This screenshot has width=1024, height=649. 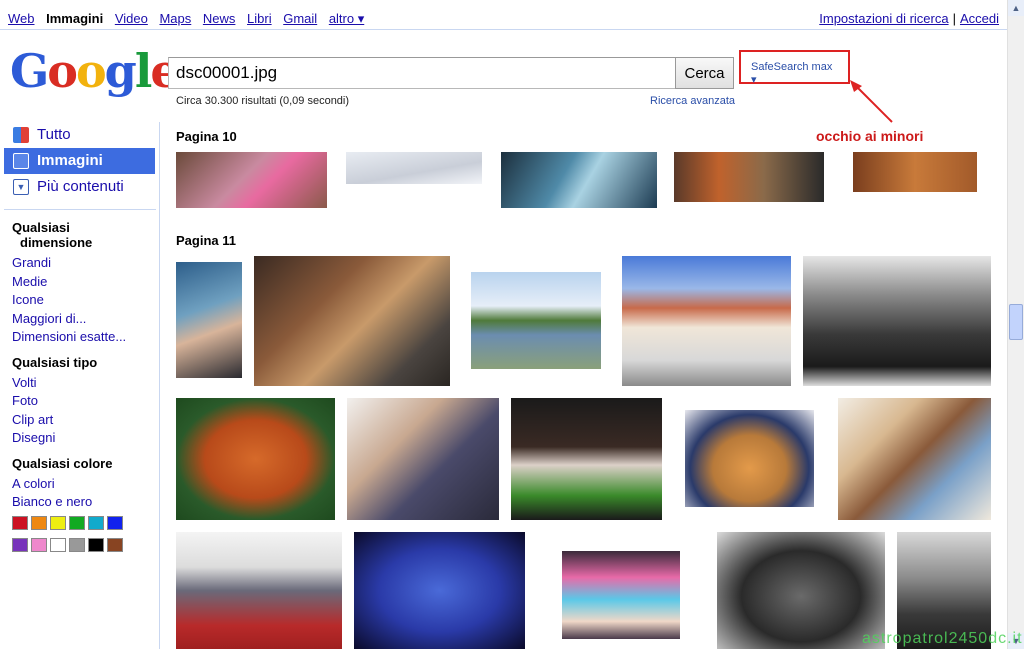 What do you see at coordinates (692, 101) in the screenshot?
I see `advanced-search-link: Ricerca avanzata` at bounding box center [692, 101].